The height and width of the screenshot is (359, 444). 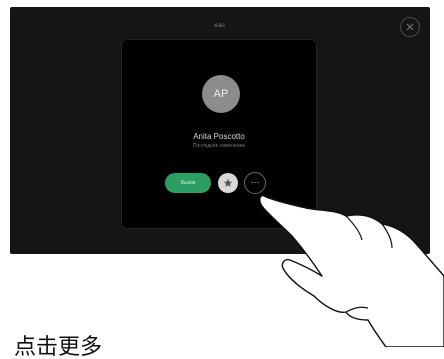 I want to click on screen-title: нас, so click(x=220, y=26).